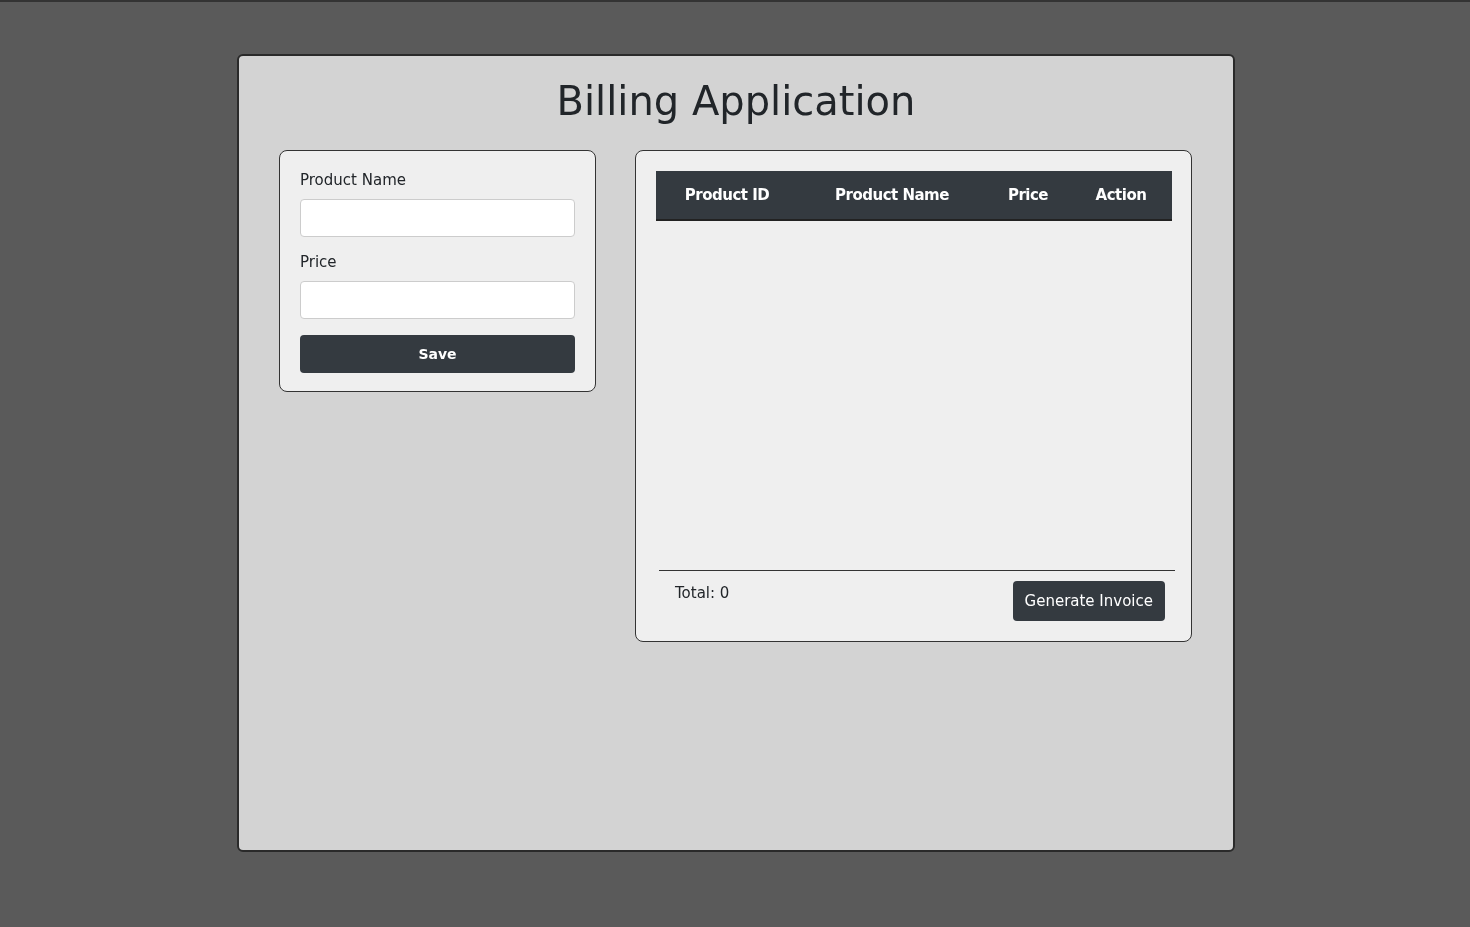 Image resolution: width=1470 pixels, height=927 pixels. Describe the element at coordinates (1028, 195) in the screenshot. I see `column-header: Price` at that location.